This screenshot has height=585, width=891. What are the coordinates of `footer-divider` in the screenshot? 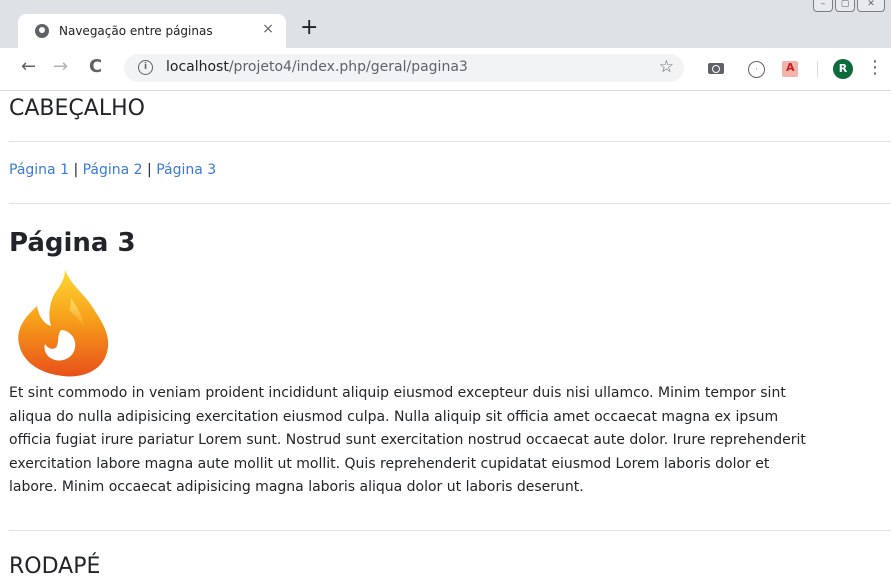 It's located at (450, 530).